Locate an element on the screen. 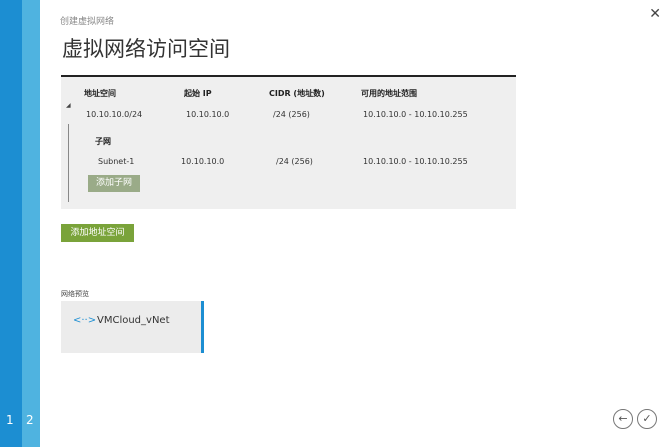  network-preview-label: 网络预览 is located at coordinates (75, 294).